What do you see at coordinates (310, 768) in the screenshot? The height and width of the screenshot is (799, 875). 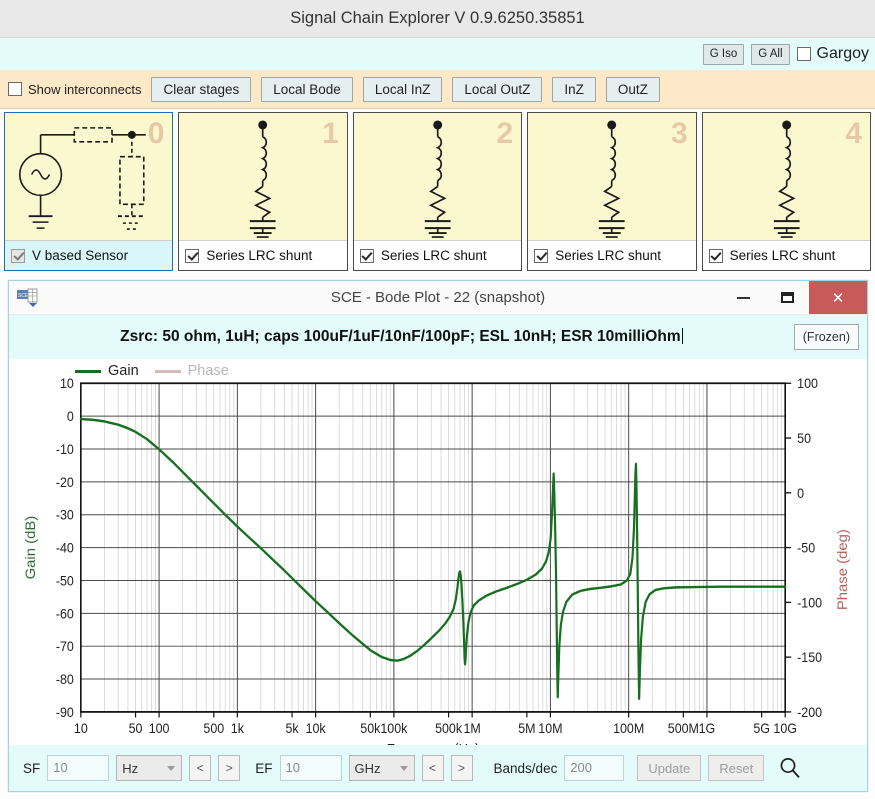 I see `ef-input: 10` at bounding box center [310, 768].